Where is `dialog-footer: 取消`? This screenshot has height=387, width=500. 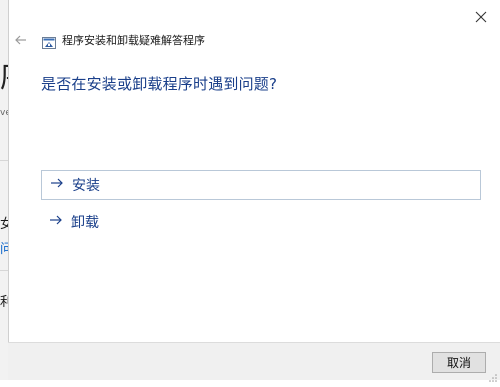 dialog-footer: 取消 is located at coordinates (254, 362).